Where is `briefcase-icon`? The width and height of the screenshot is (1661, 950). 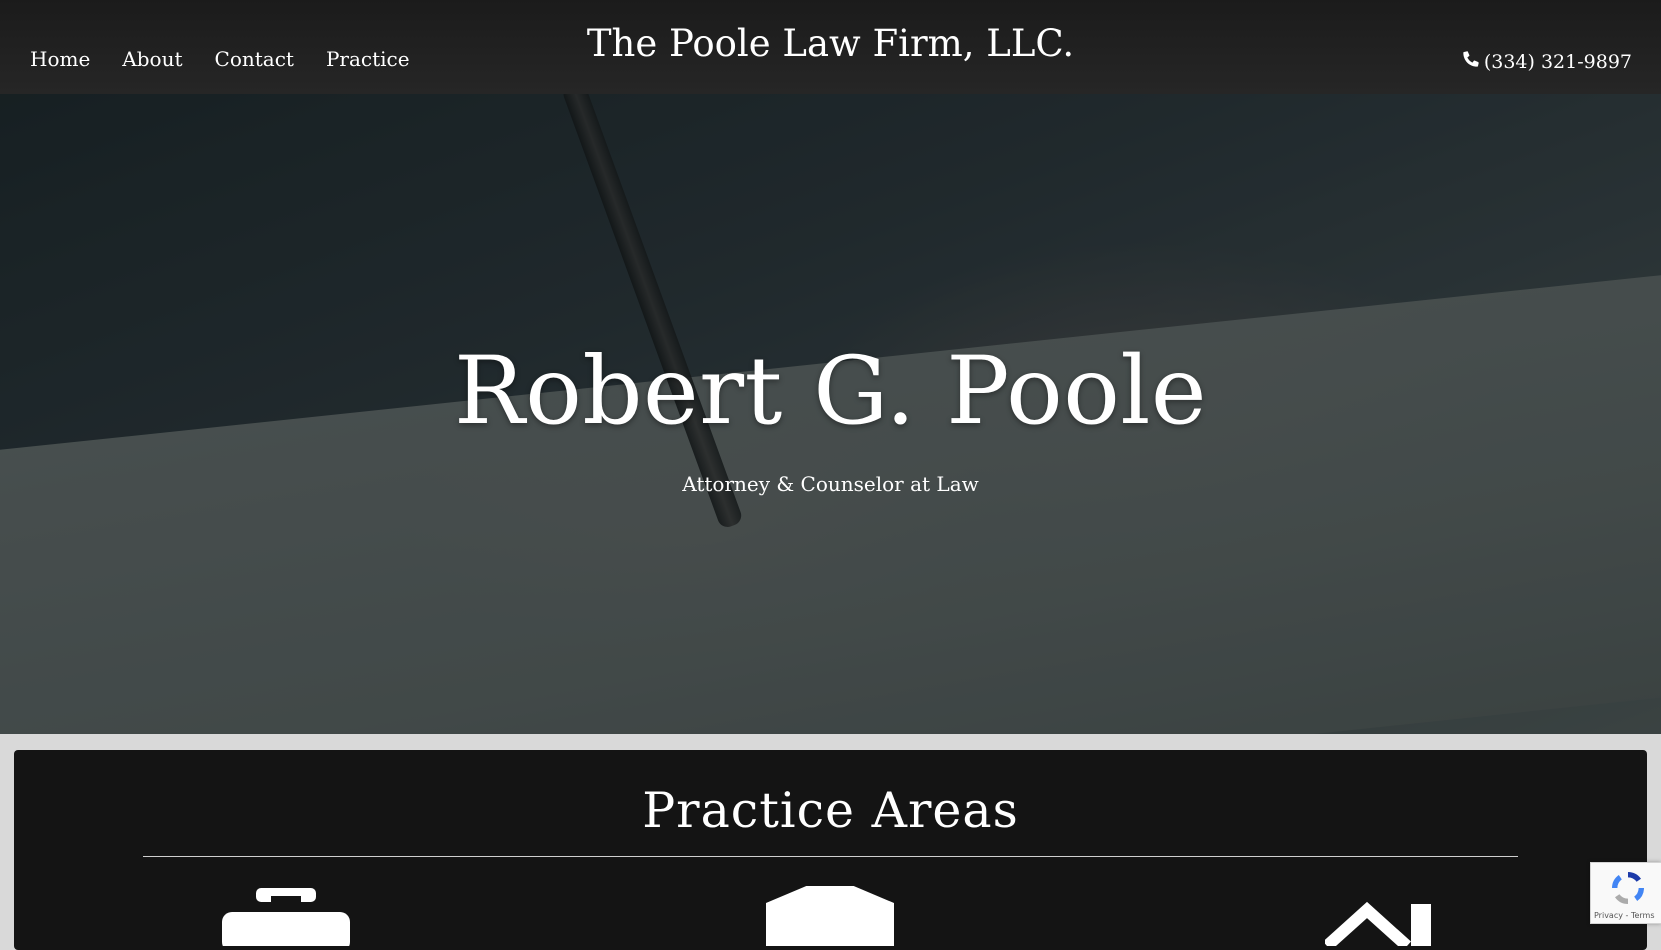
briefcase-icon is located at coordinates (286, 918).